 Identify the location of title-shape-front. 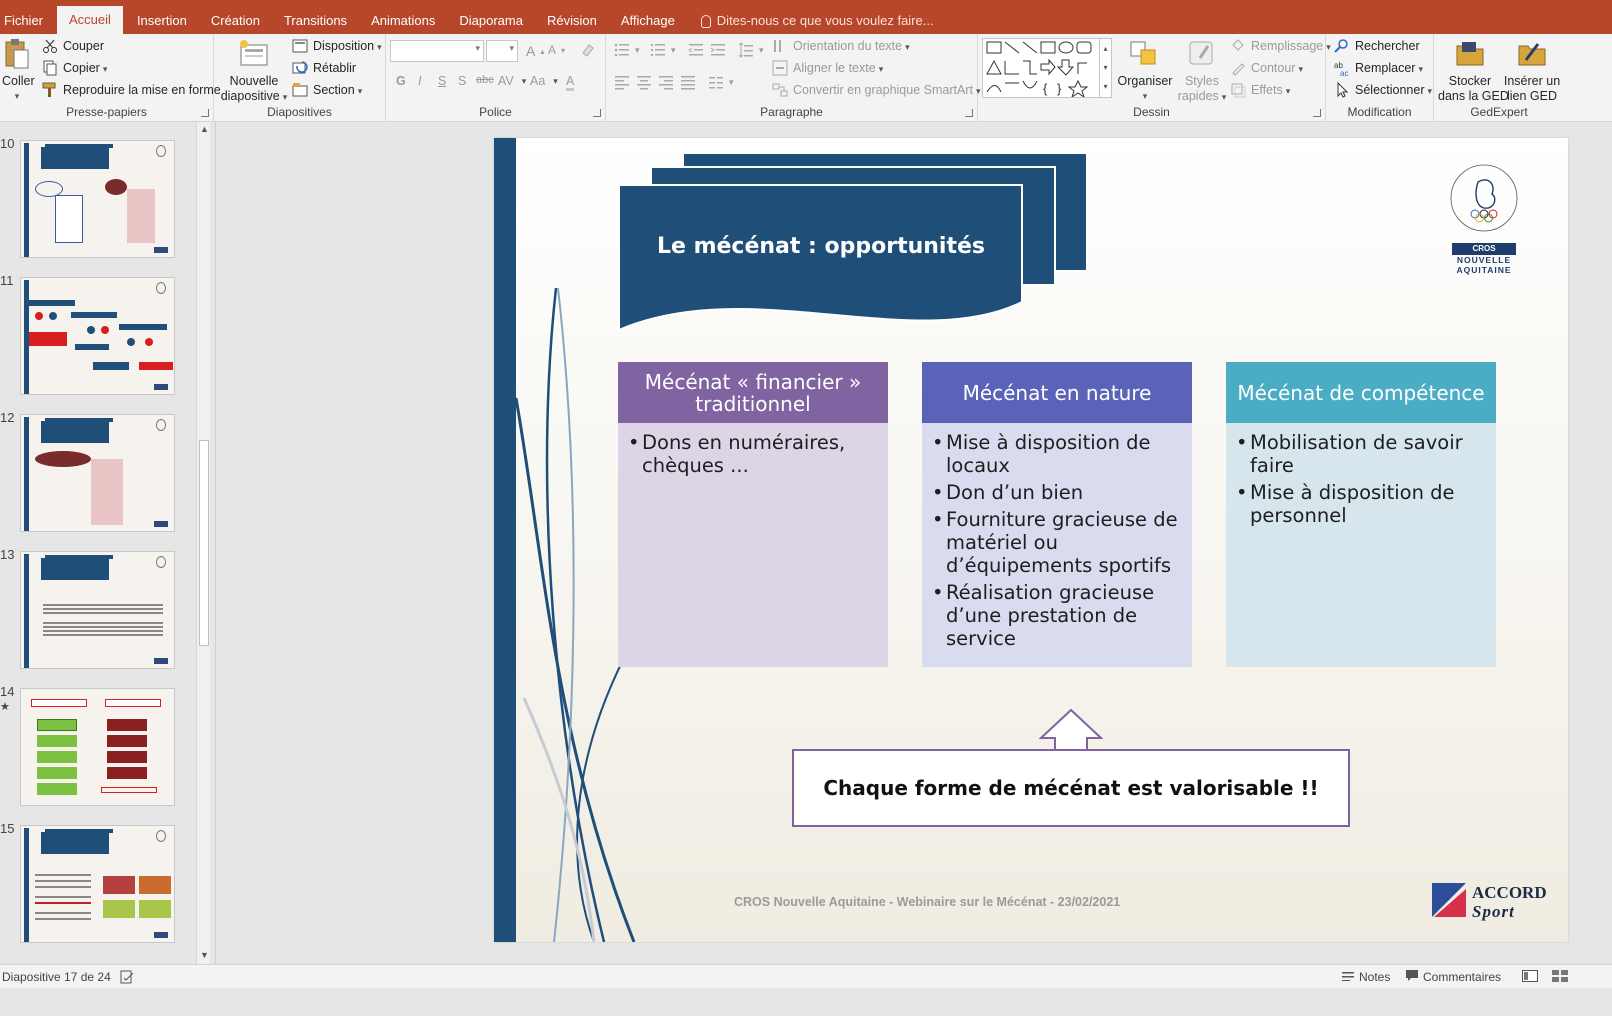
(820, 258).